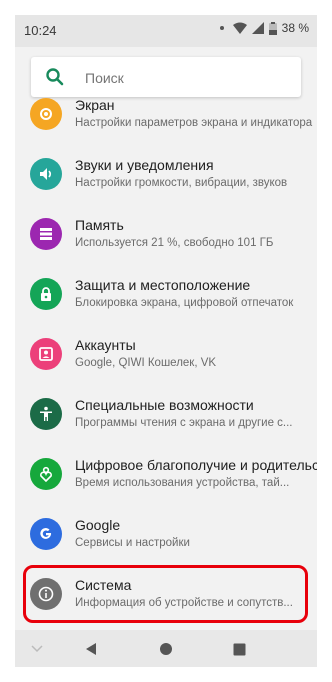  Describe the element at coordinates (55, 77) in the screenshot. I see `search-icon` at that location.